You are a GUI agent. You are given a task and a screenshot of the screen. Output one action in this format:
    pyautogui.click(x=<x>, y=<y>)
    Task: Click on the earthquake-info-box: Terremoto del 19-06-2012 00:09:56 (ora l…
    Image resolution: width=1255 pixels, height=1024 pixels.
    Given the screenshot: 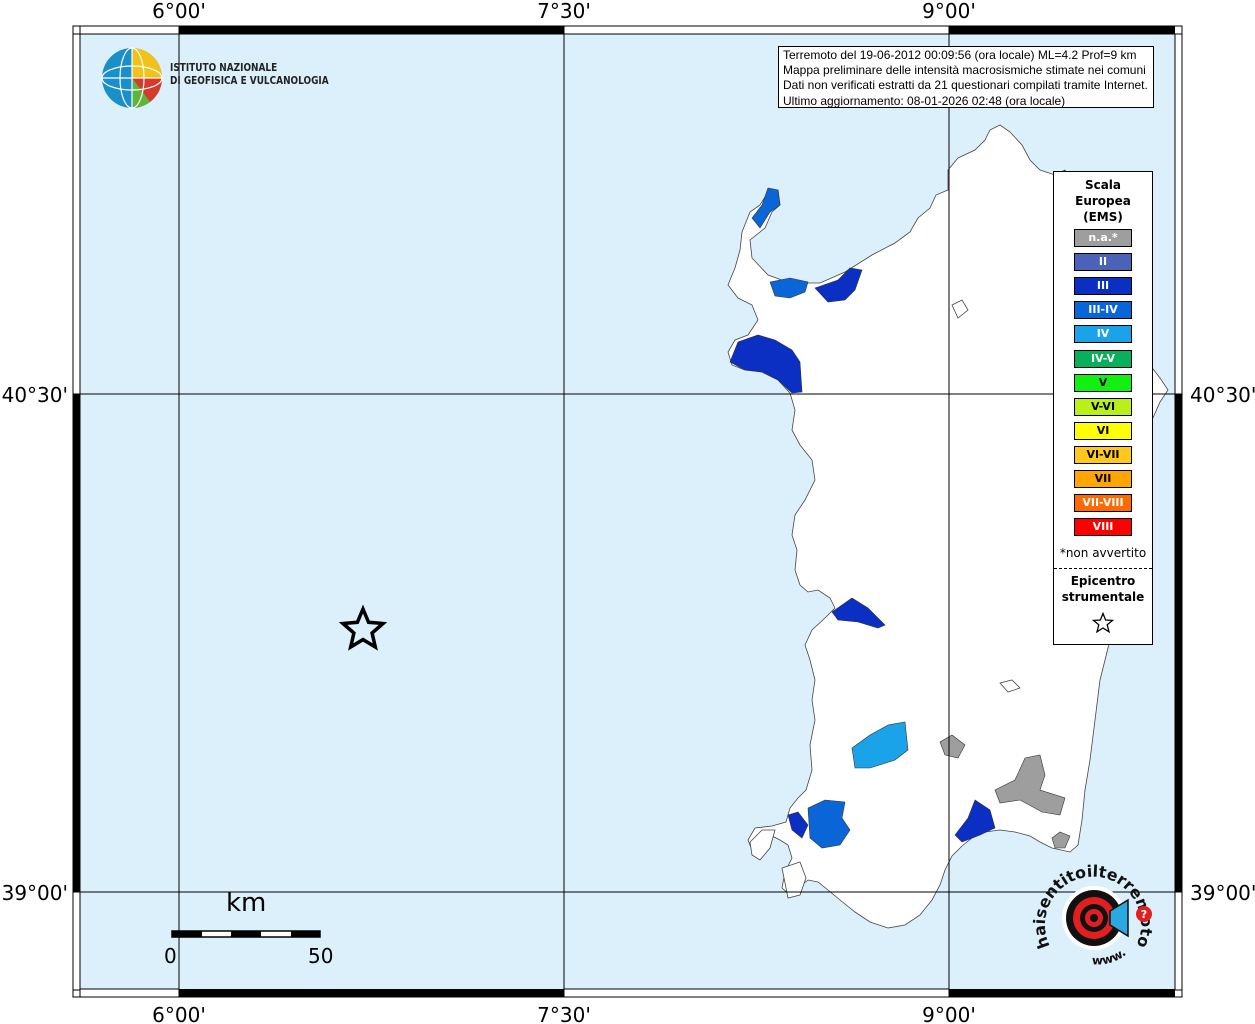 What is the action you would take?
    pyautogui.click(x=966, y=77)
    